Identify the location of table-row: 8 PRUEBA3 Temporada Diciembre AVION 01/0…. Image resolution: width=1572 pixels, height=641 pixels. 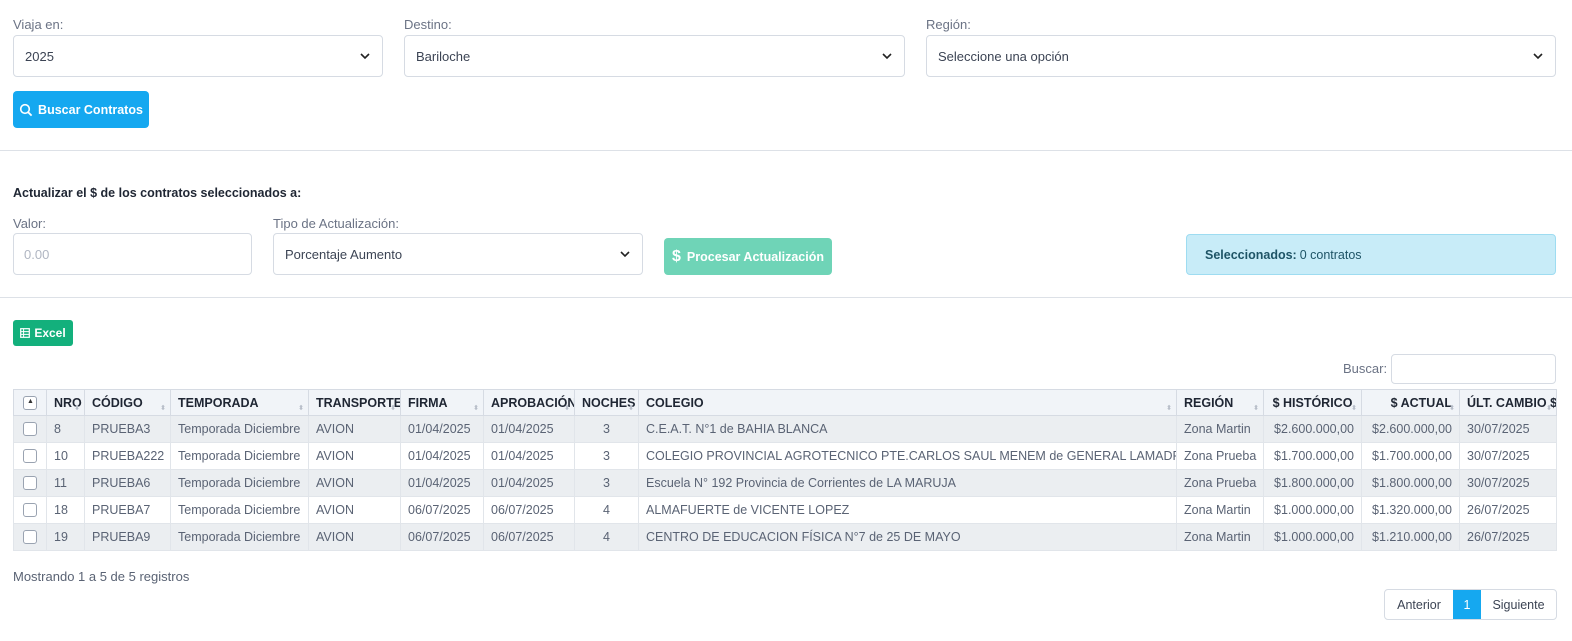
(785, 429).